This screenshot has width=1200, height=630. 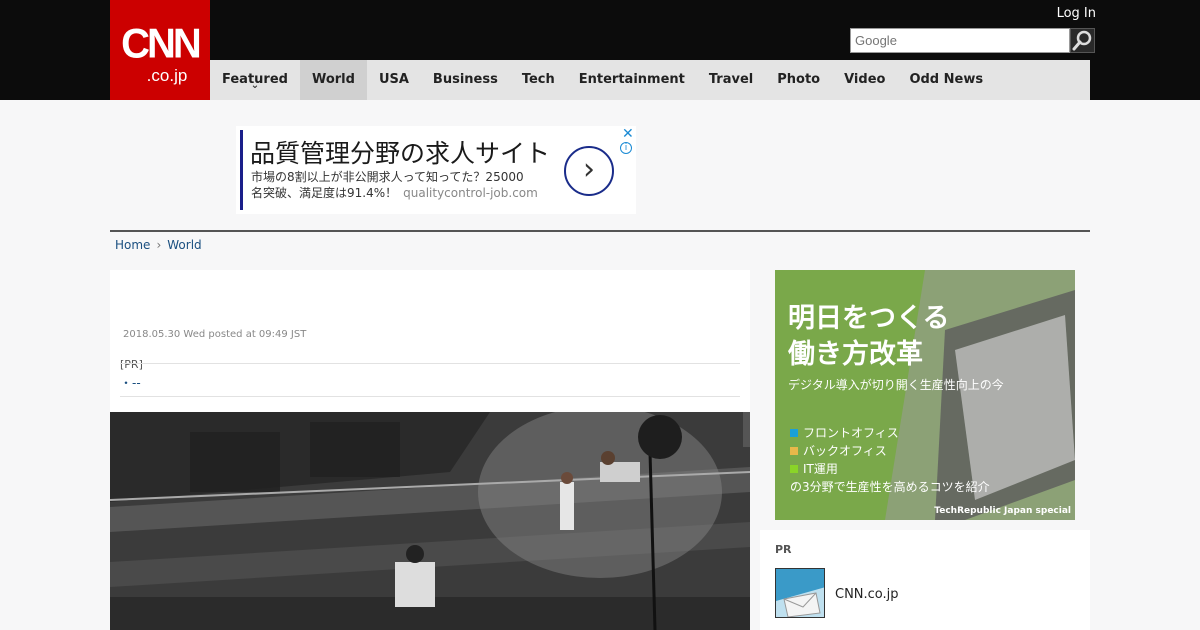 What do you see at coordinates (324, 193) in the screenshot?
I see `ad-description-line2-text: 名突破、満足度は91.4%！` at bounding box center [324, 193].